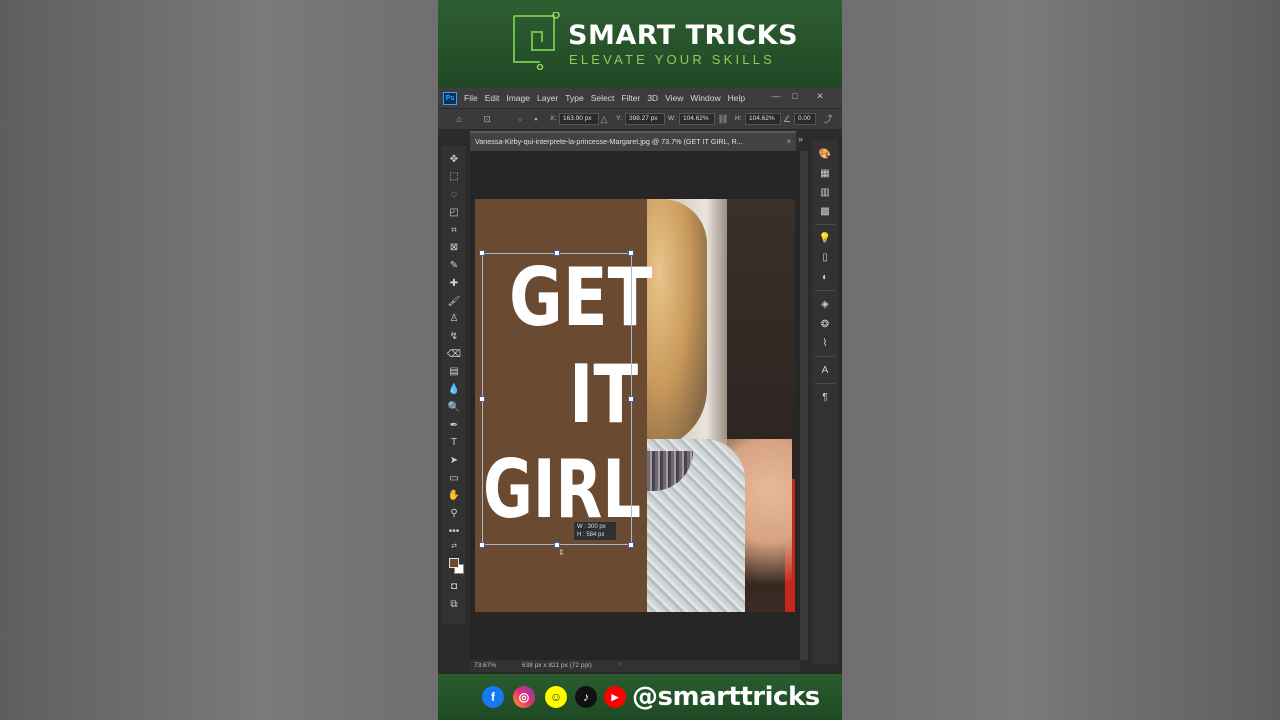  I want to click on menu-image: Image, so click(518, 98).